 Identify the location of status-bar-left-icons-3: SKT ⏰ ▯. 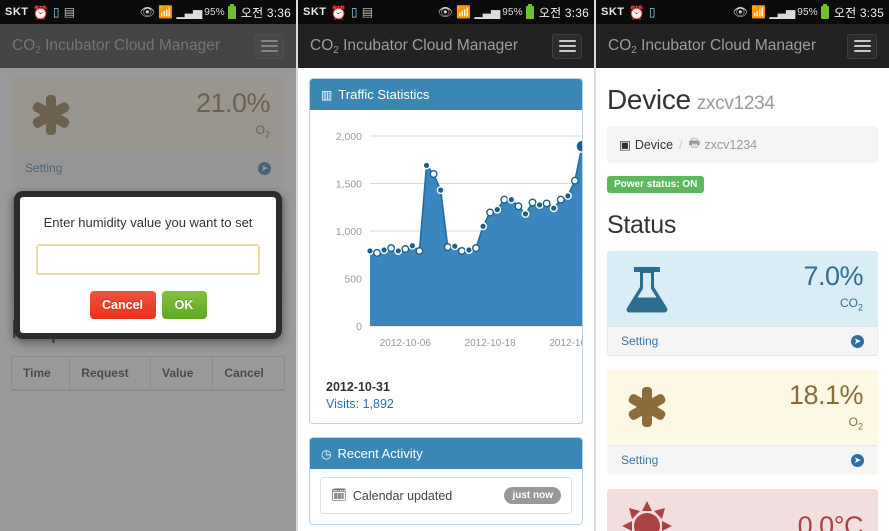
(628, 12).